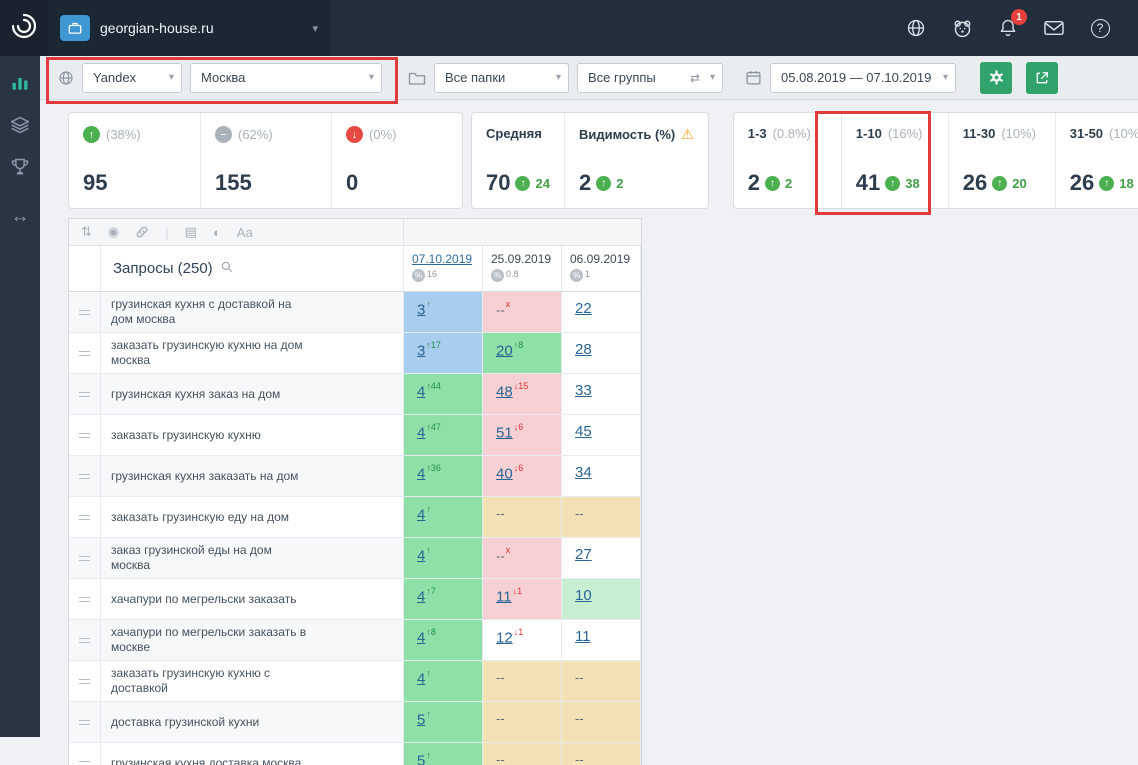  I want to click on position-link: 51, so click(504, 432).